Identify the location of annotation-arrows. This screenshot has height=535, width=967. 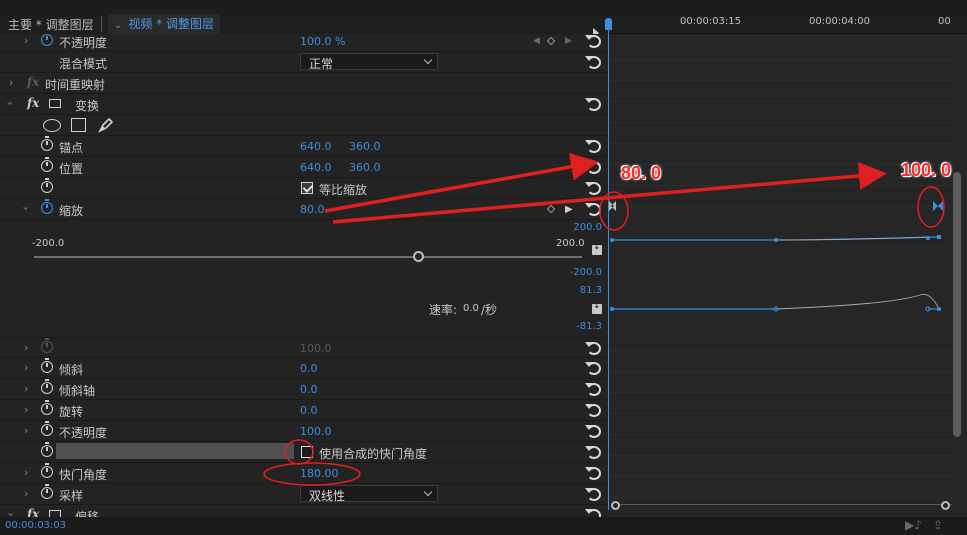
(634, 191).